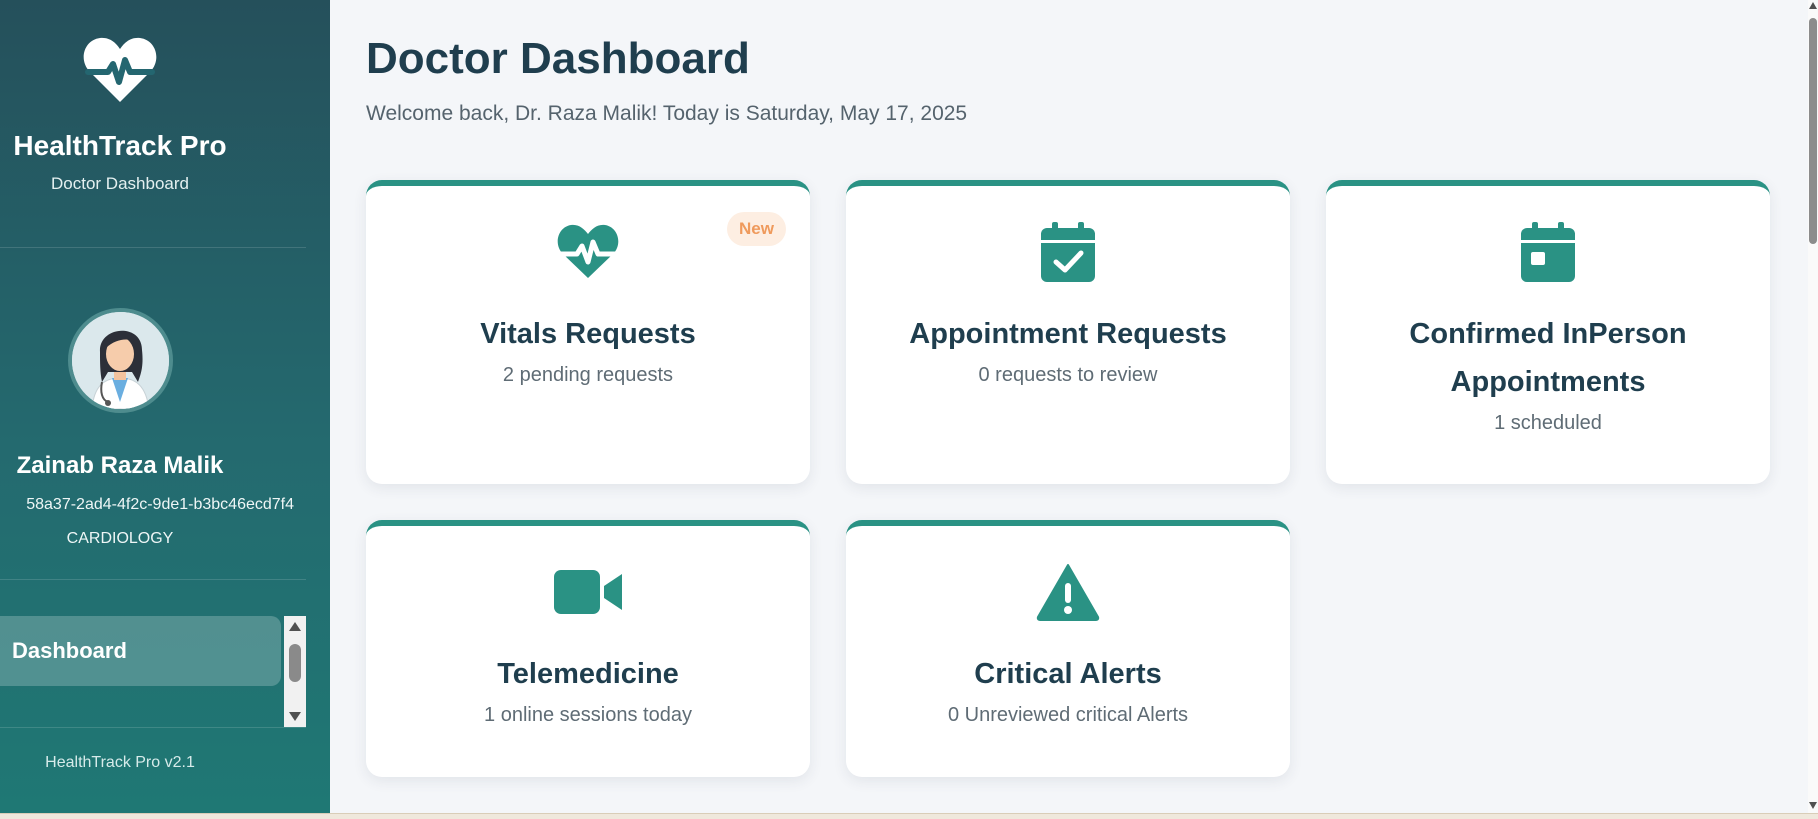  I want to click on card-telemedicine: Telemedicine 1 online sessions today, so click(588, 648).